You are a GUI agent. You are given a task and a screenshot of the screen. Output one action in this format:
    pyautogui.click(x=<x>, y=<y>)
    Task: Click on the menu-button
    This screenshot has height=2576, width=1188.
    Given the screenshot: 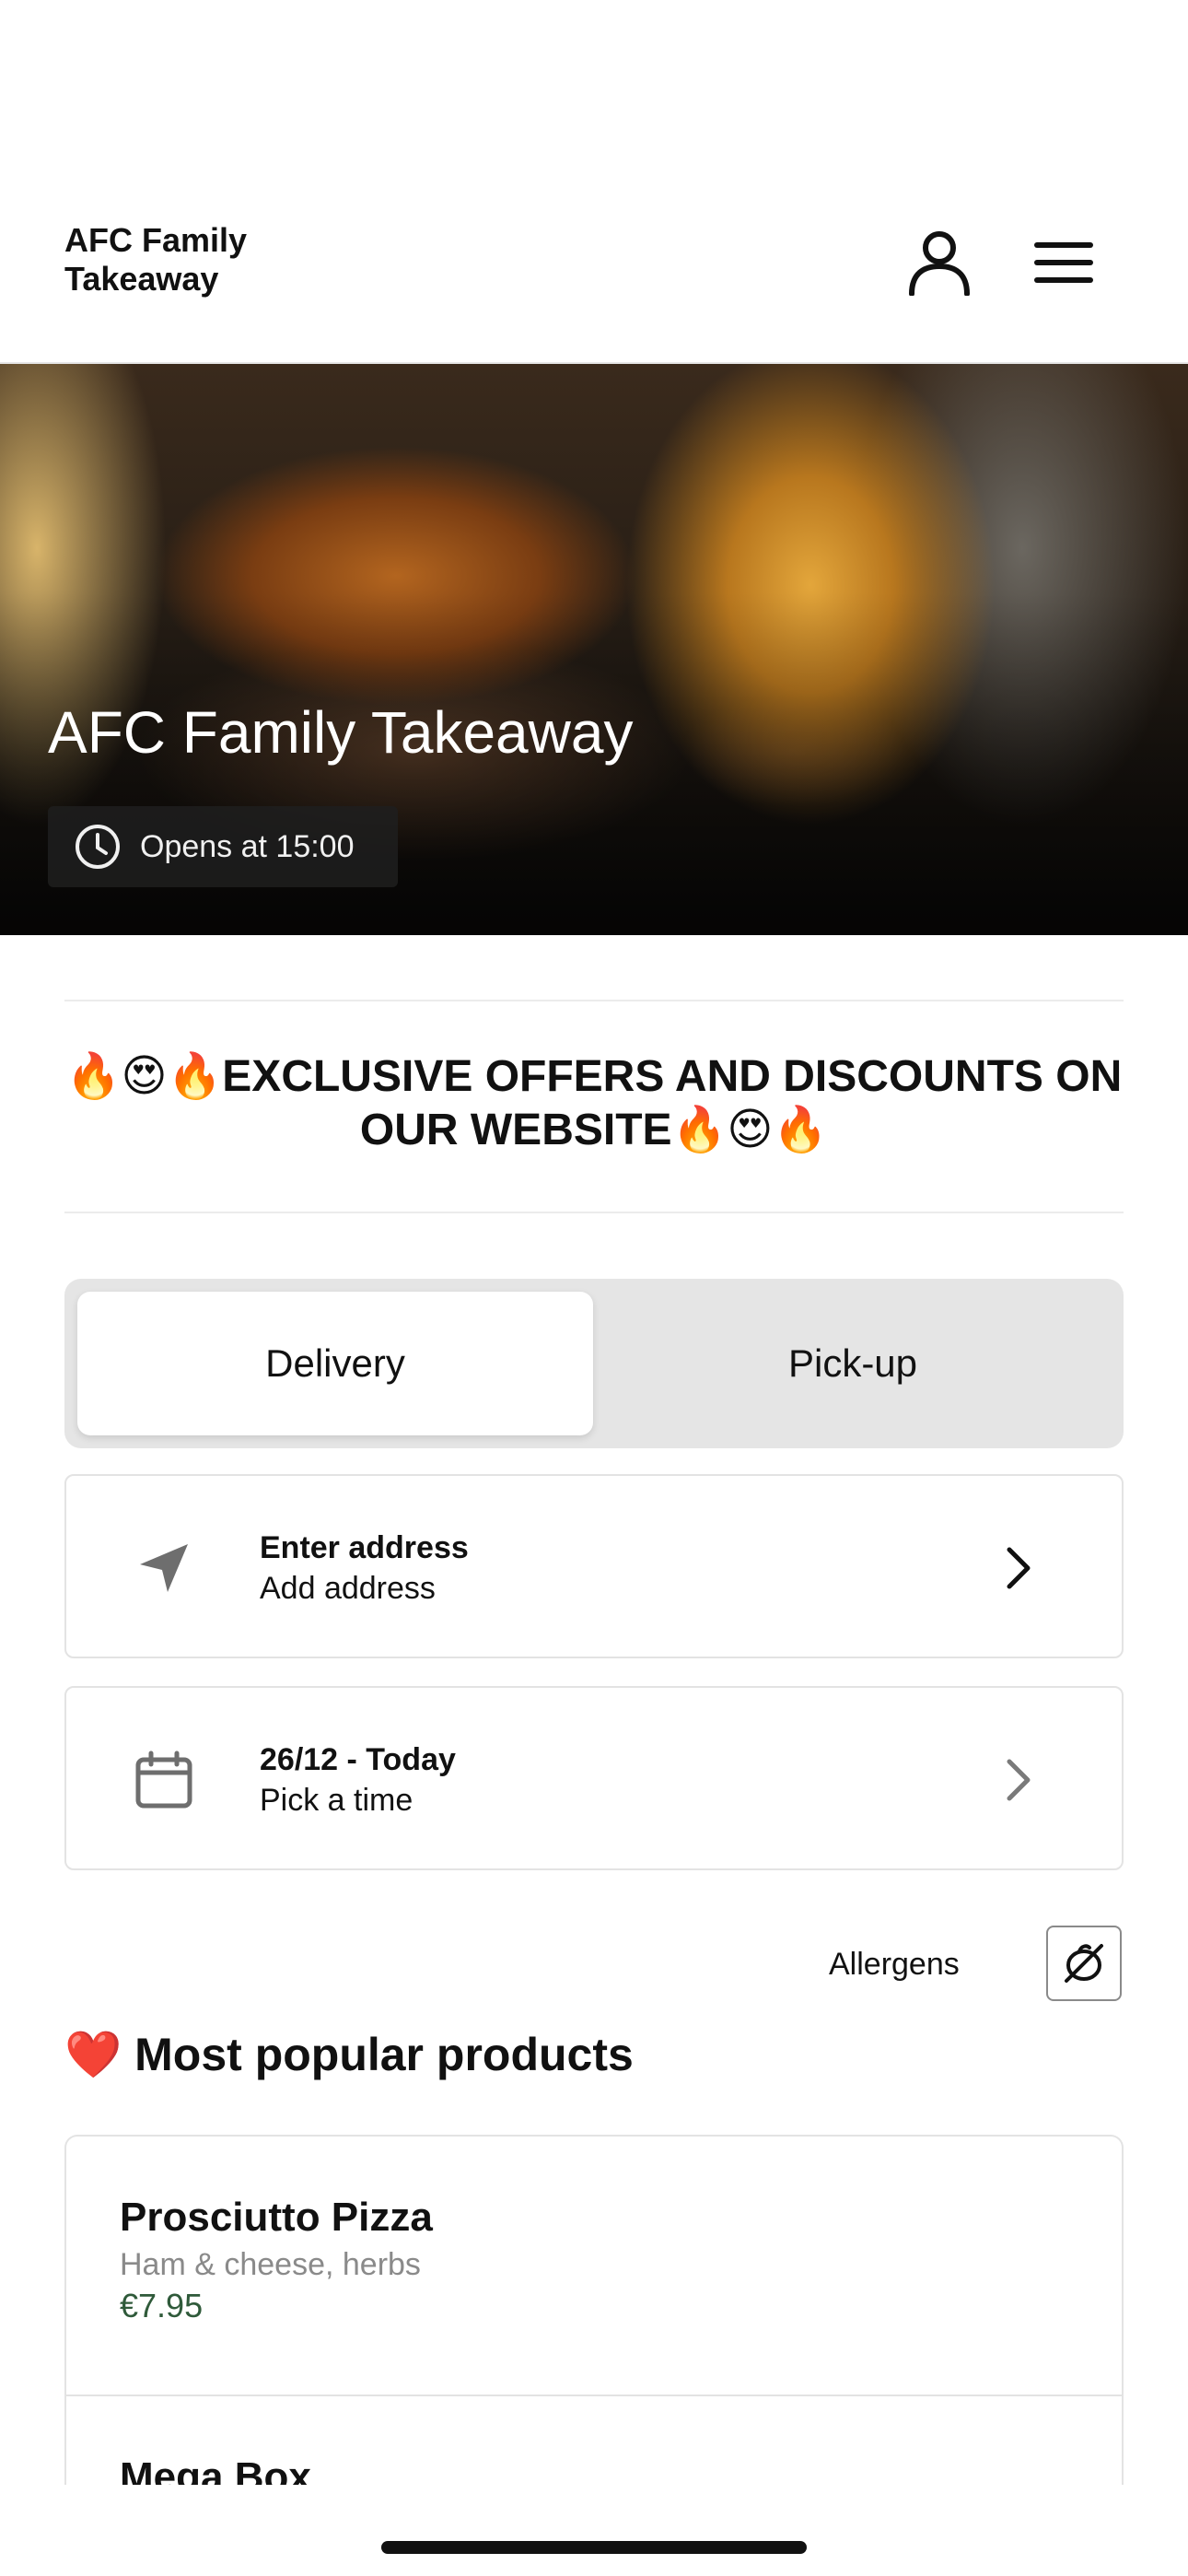 What is the action you would take?
    pyautogui.click(x=1063, y=262)
    